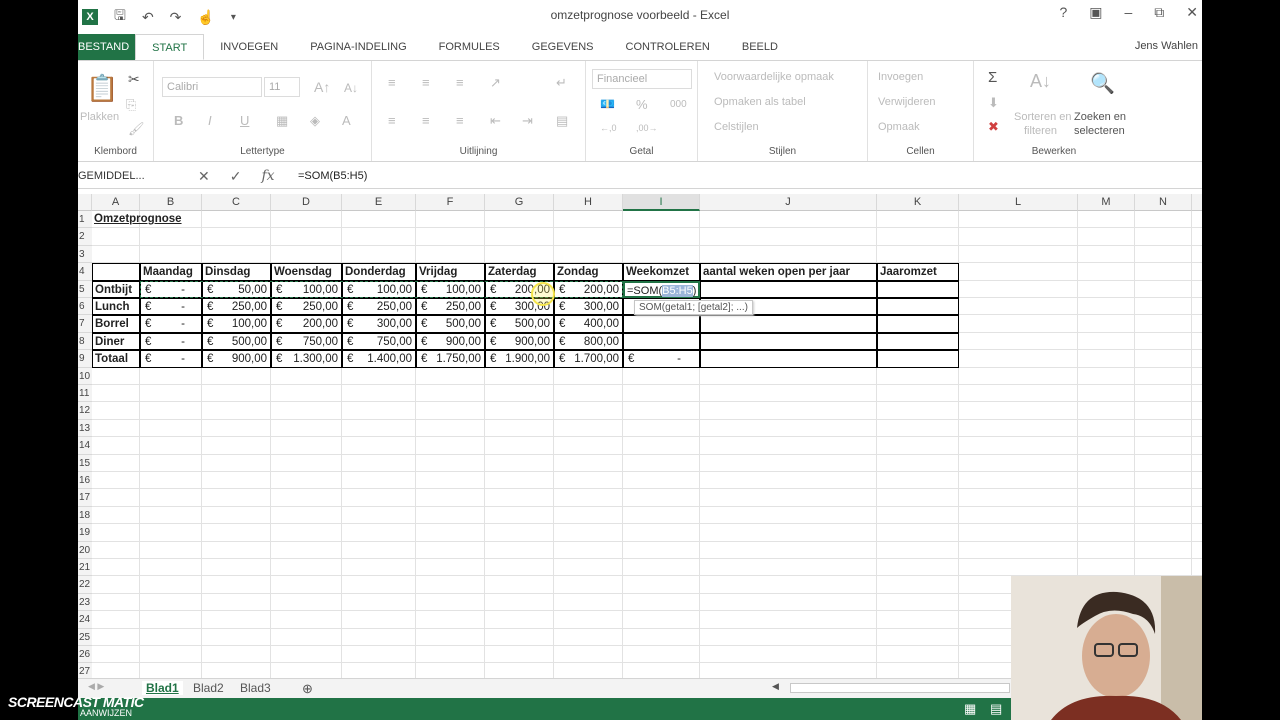  Describe the element at coordinates (661, 359) in the screenshot. I see `weekomzet-total: € -` at that location.